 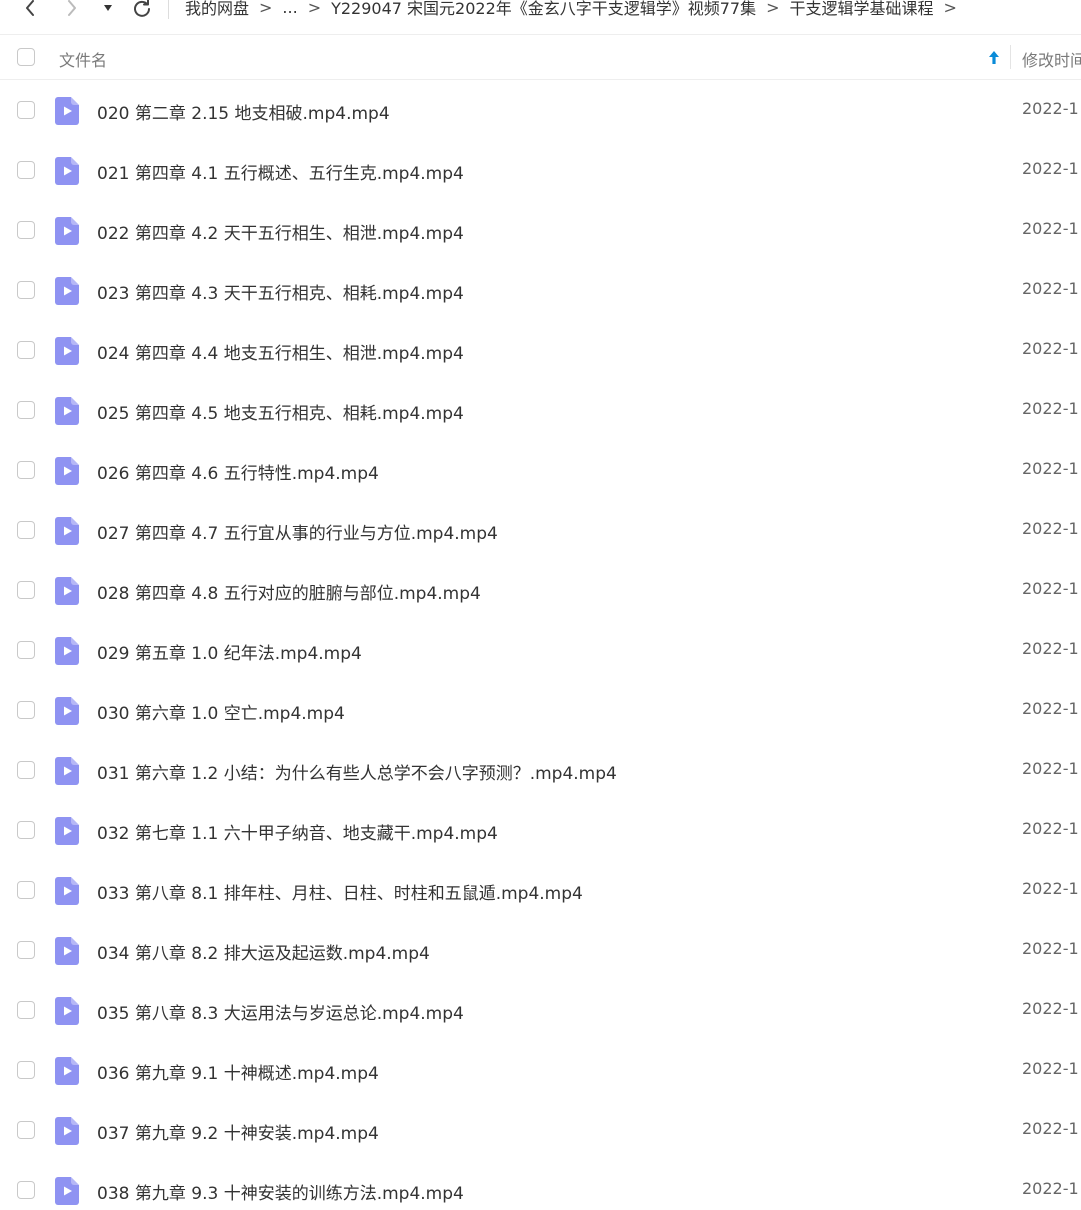 I want to click on file-name: 021 第四章 4.1 五行概述、五行生克.mp4.mp4, so click(x=280, y=171).